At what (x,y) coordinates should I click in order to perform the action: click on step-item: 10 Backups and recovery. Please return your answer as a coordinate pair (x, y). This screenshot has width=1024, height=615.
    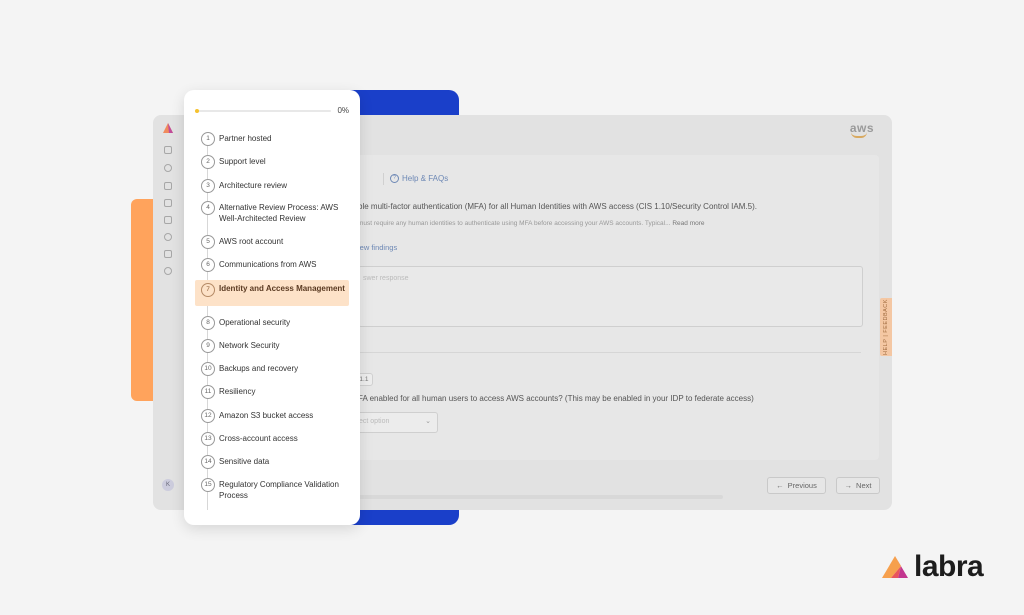
    Looking at the image, I should click on (272, 370).